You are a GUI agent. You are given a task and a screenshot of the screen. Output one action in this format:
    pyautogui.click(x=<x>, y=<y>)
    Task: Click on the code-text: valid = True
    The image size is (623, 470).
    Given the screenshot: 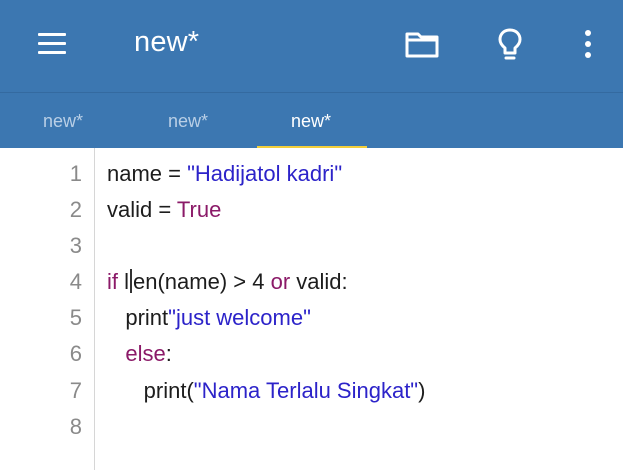 What is the action you would take?
    pyautogui.click(x=164, y=210)
    